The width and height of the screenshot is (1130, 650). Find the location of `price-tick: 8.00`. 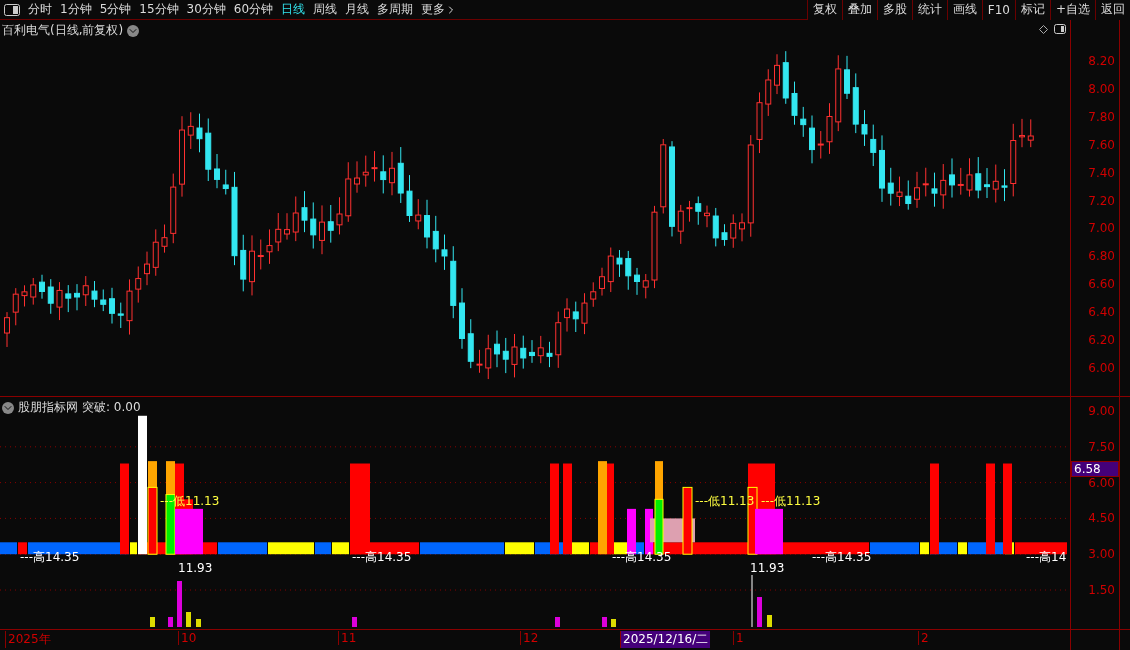

price-tick: 8.00 is located at coordinates (1101, 88).